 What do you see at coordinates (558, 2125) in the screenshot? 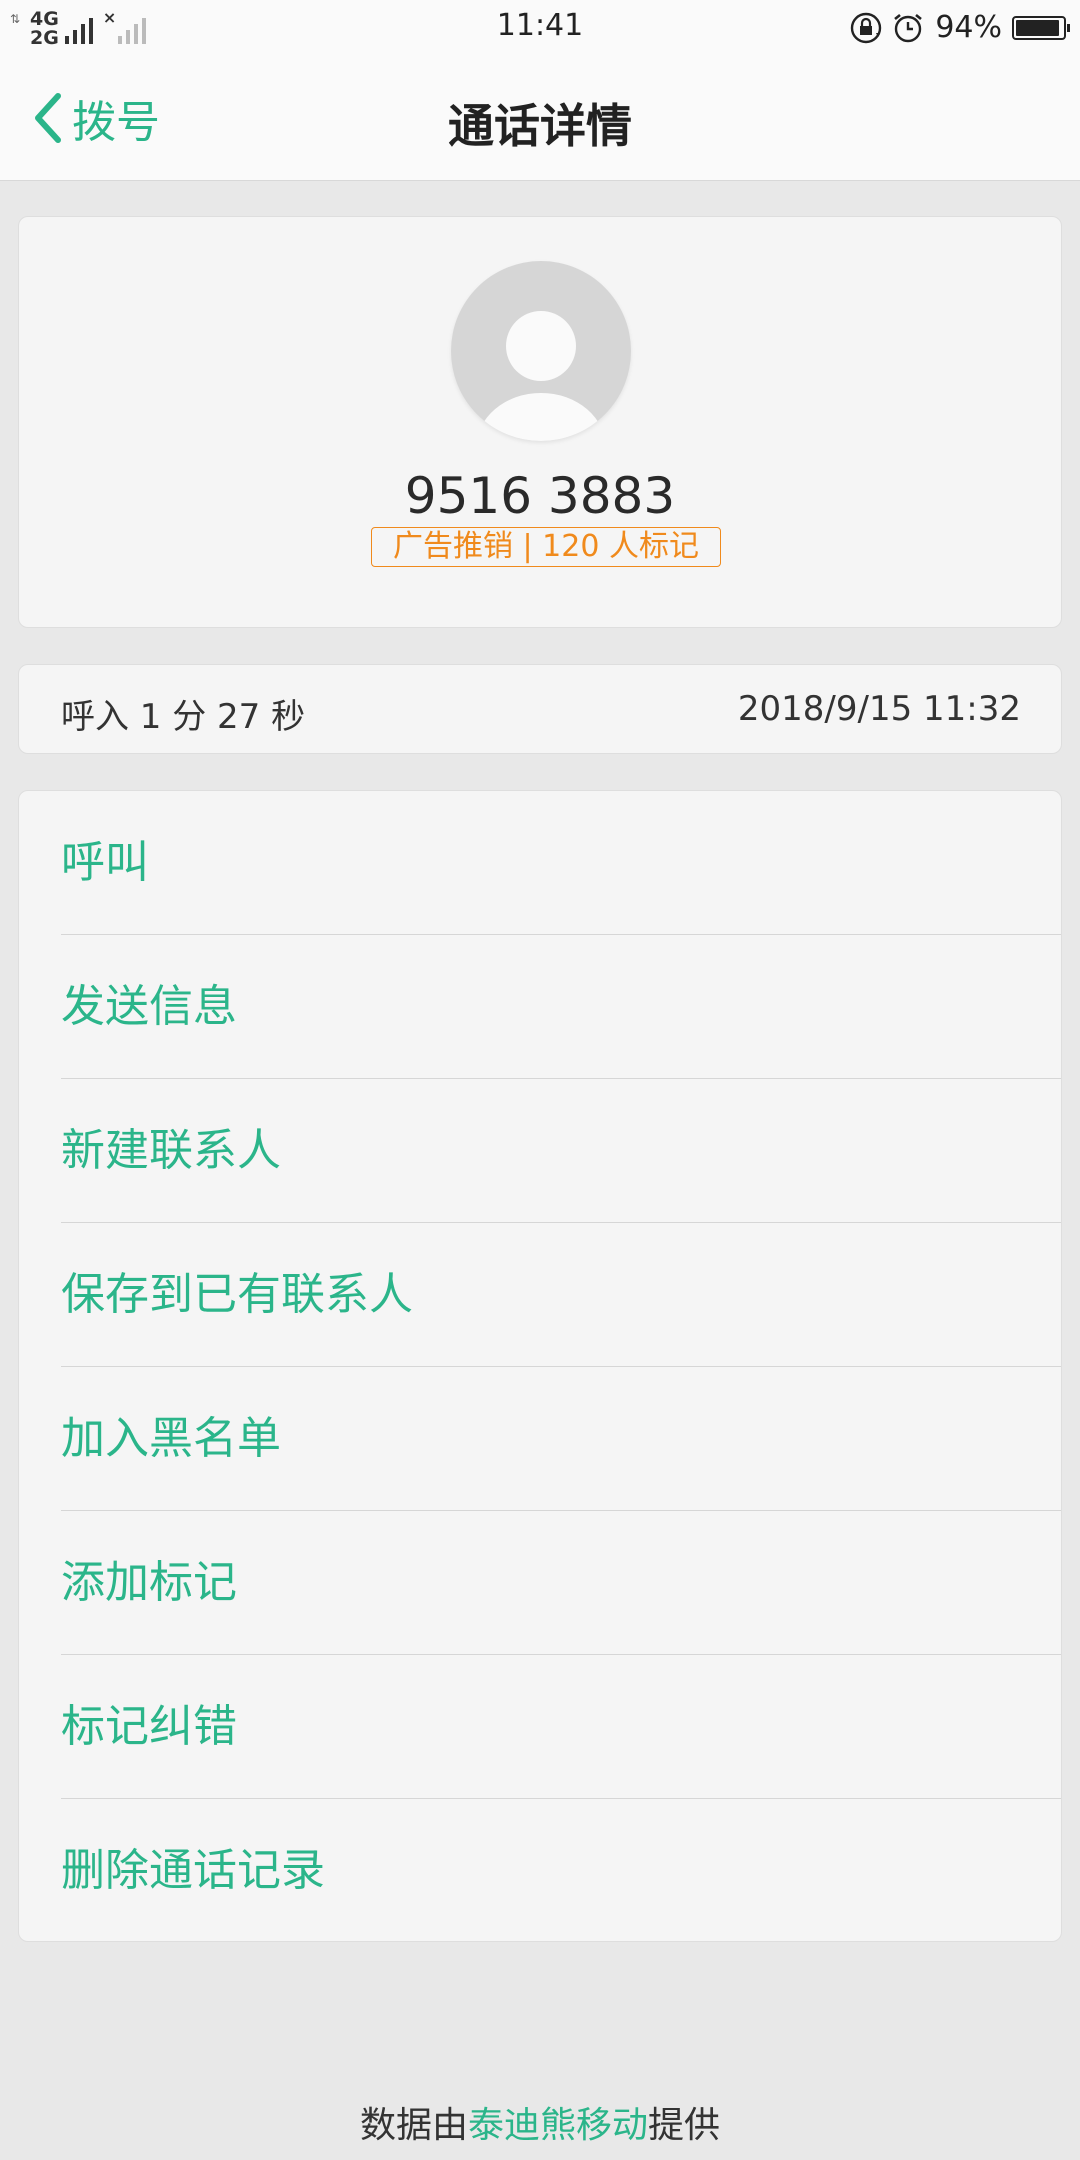
I see `provider-brand-link: 泰迪熊移动` at bounding box center [558, 2125].